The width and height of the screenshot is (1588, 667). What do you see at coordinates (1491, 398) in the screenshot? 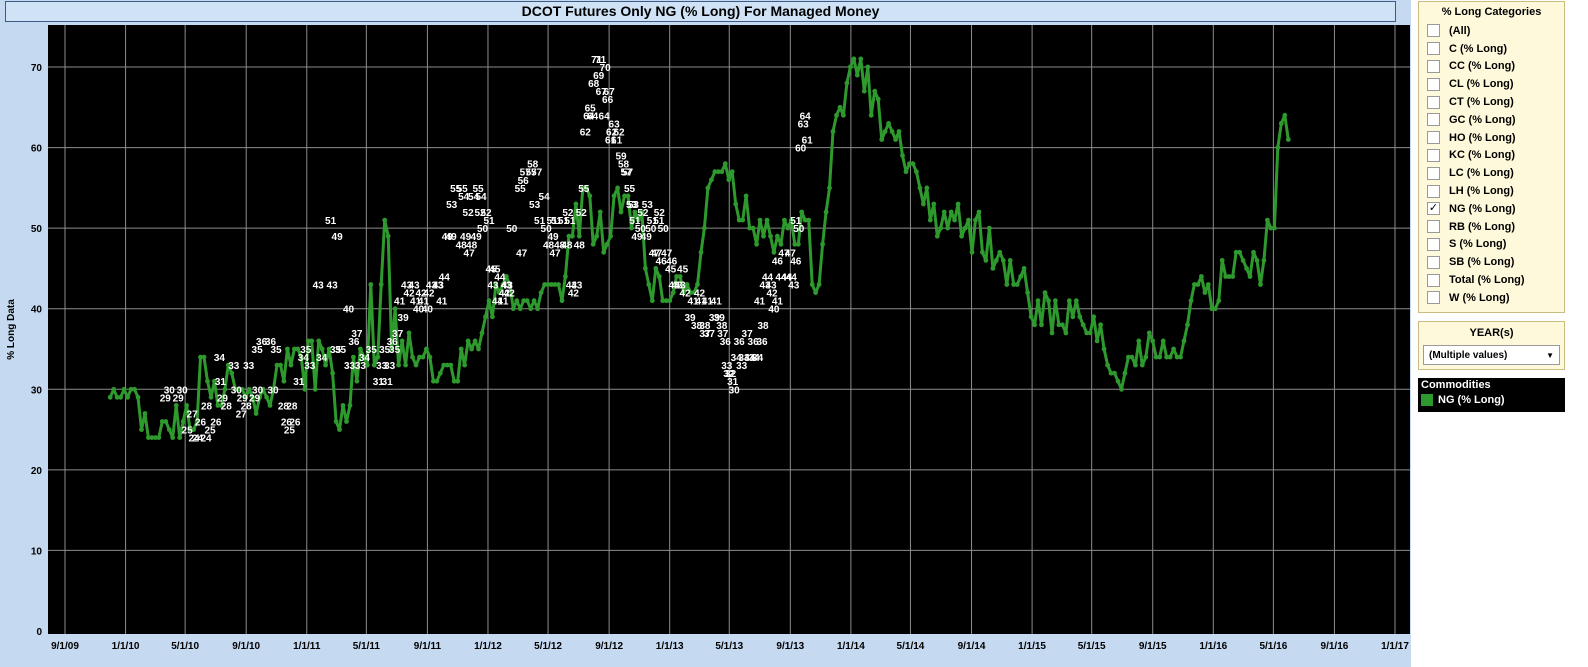
I see `legend-item: NG (% Long)` at bounding box center [1491, 398].